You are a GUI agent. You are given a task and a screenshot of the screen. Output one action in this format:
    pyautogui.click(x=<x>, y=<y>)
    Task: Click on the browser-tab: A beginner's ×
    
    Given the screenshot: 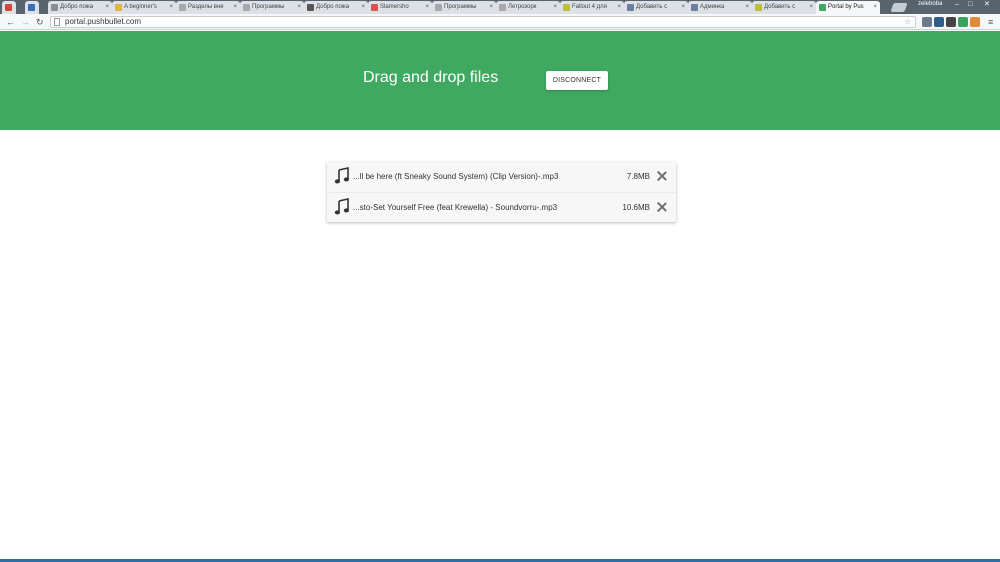 What is the action you would take?
    pyautogui.click(x=144, y=7)
    